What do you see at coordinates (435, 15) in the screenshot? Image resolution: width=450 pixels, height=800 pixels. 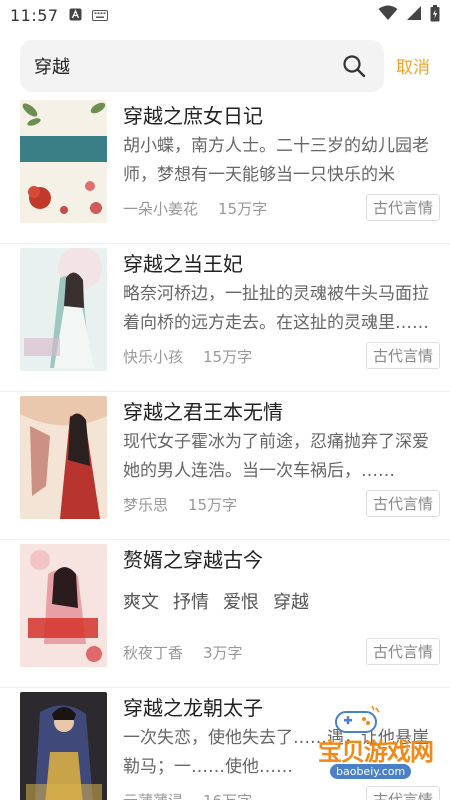 I see `battery-icon` at bounding box center [435, 15].